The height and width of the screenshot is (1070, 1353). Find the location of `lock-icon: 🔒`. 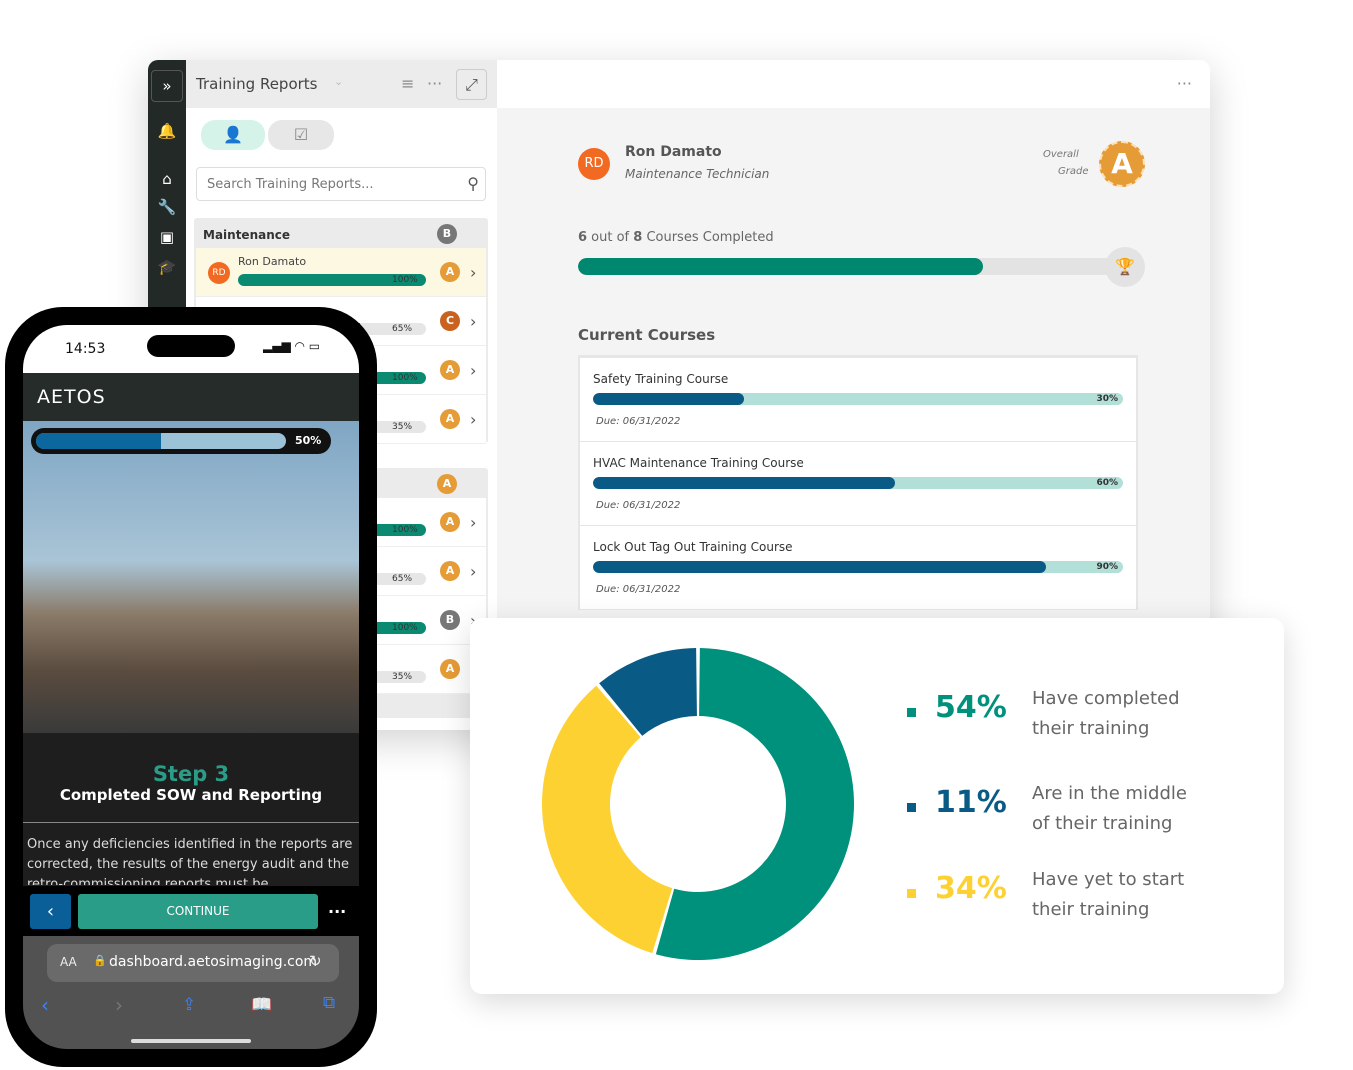

lock-icon: 🔒 is located at coordinates (100, 960).